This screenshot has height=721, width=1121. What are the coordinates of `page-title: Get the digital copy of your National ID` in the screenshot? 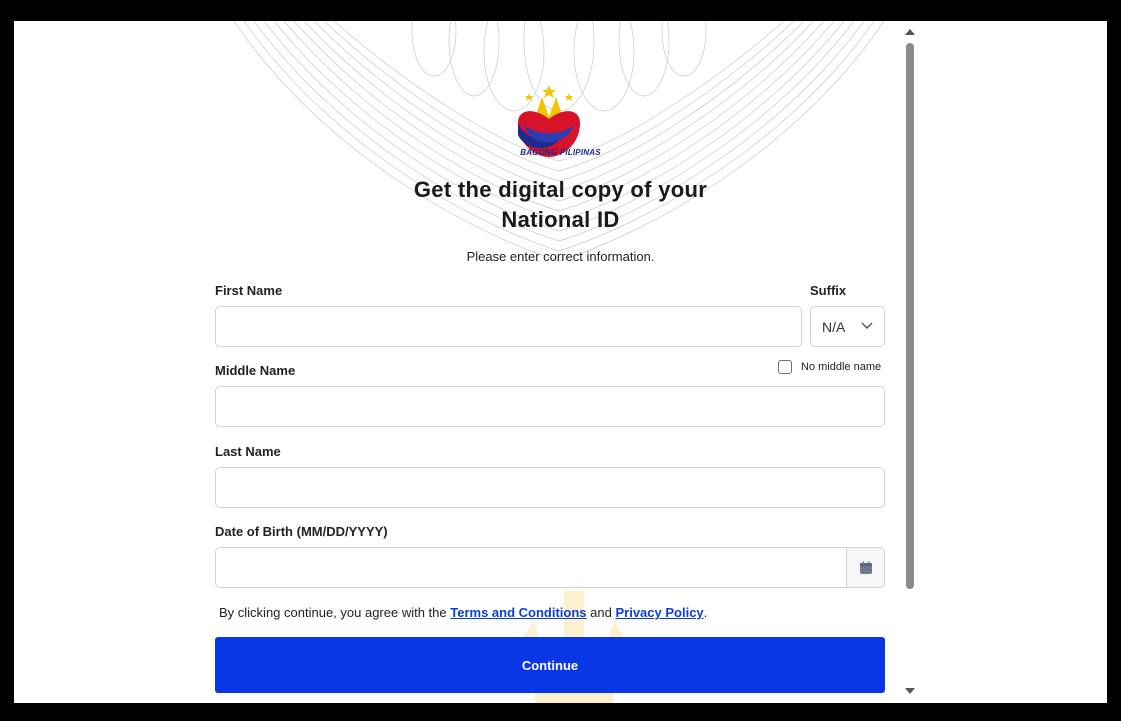 It's located at (560, 205).